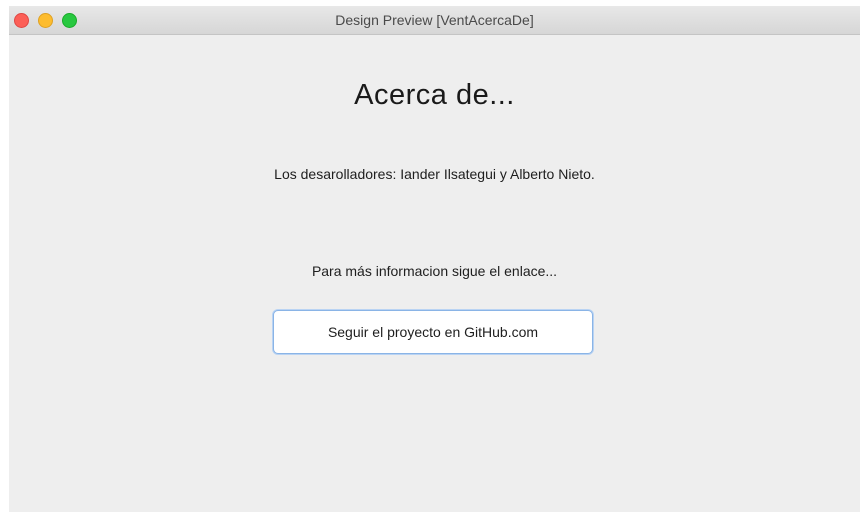 This screenshot has height=512, width=860. What do you see at coordinates (433, 332) in the screenshot?
I see `github-link-button: Seguir el proyecto en GitHub.com` at bounding box center [433, 332].